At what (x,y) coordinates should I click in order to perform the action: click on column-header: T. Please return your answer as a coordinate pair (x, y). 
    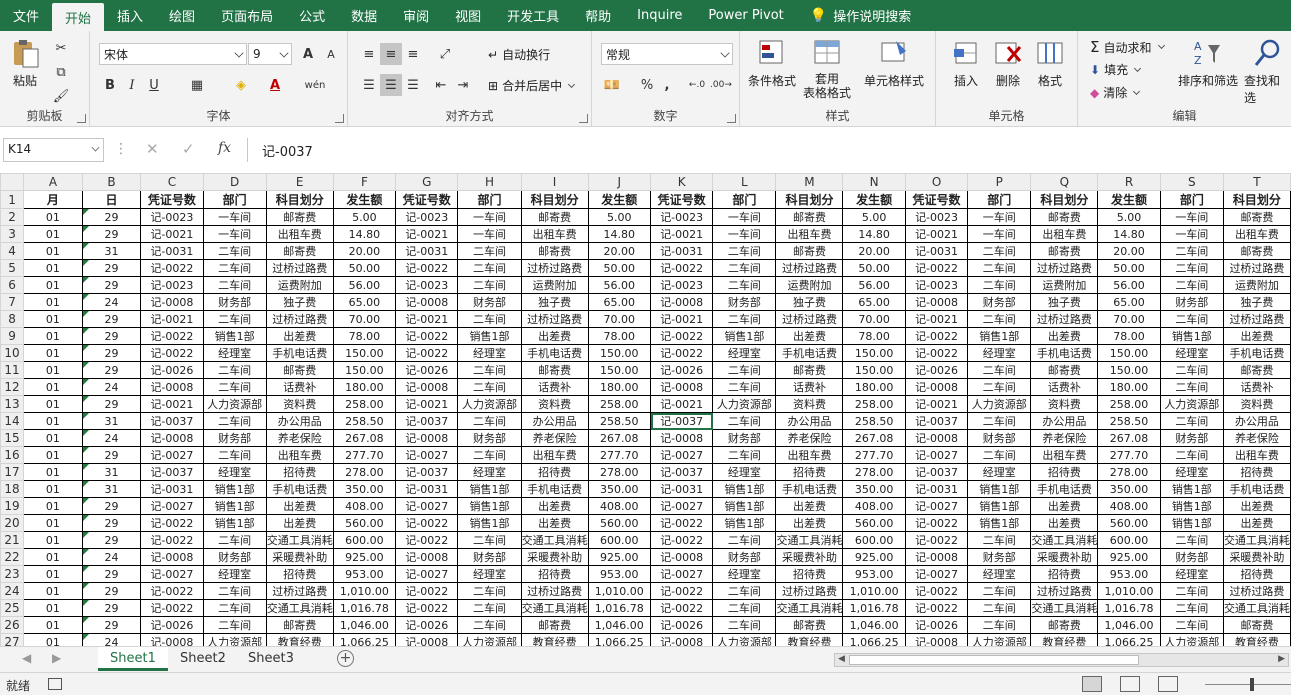
    Looking at the image, I should click on (1256, 182).